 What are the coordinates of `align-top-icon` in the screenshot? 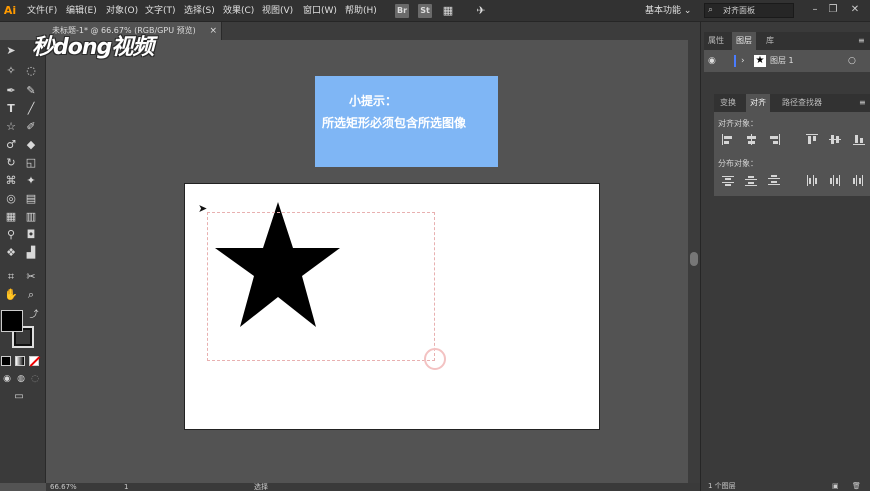 It's located at (812, 139).